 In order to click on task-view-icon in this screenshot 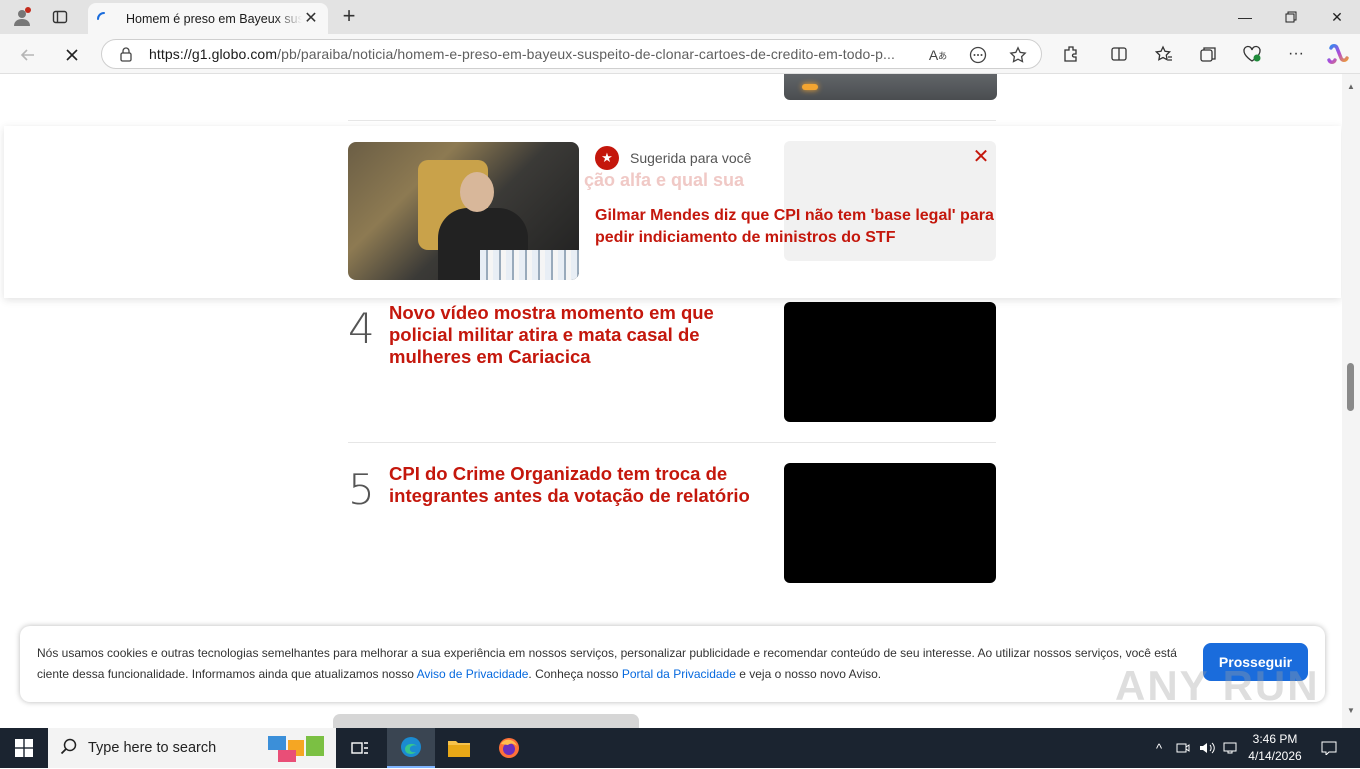, I will do `click(360, 748)`.